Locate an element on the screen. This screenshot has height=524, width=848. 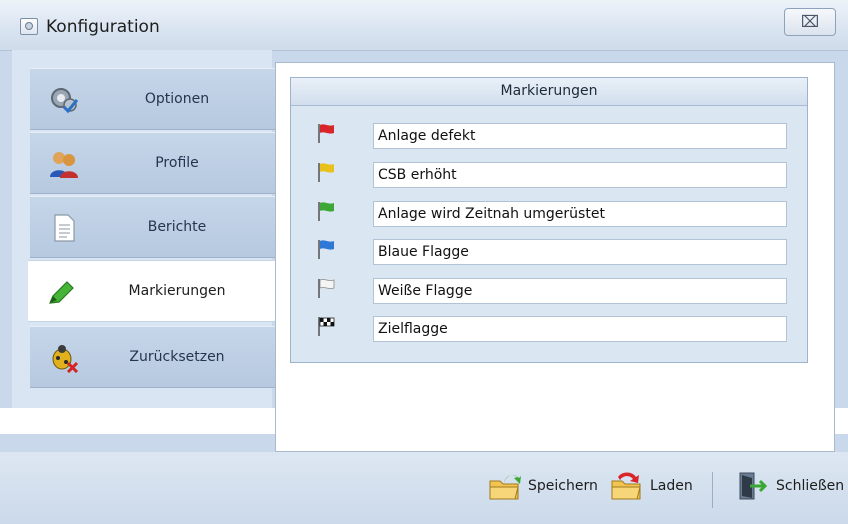
save-folder-icon is located at coordinates (505, 487).